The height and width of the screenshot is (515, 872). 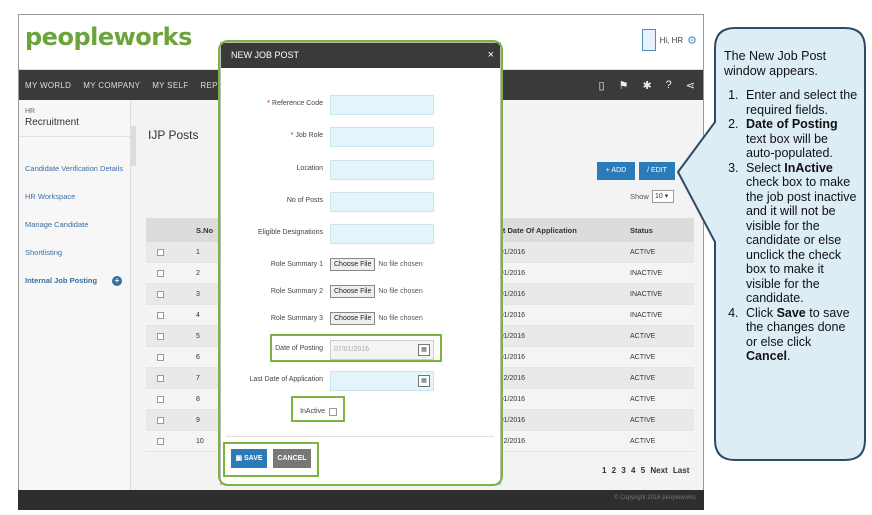 What do you see at coordinates (382, 234) in the screenshot?
I see `eligible-designations-input` at bounding box center [382, 234].